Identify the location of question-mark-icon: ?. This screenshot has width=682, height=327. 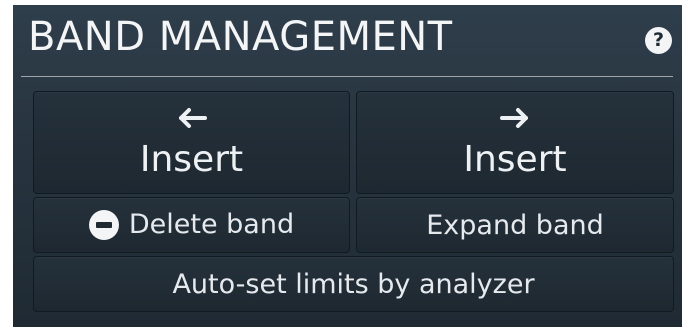
(658, 40).